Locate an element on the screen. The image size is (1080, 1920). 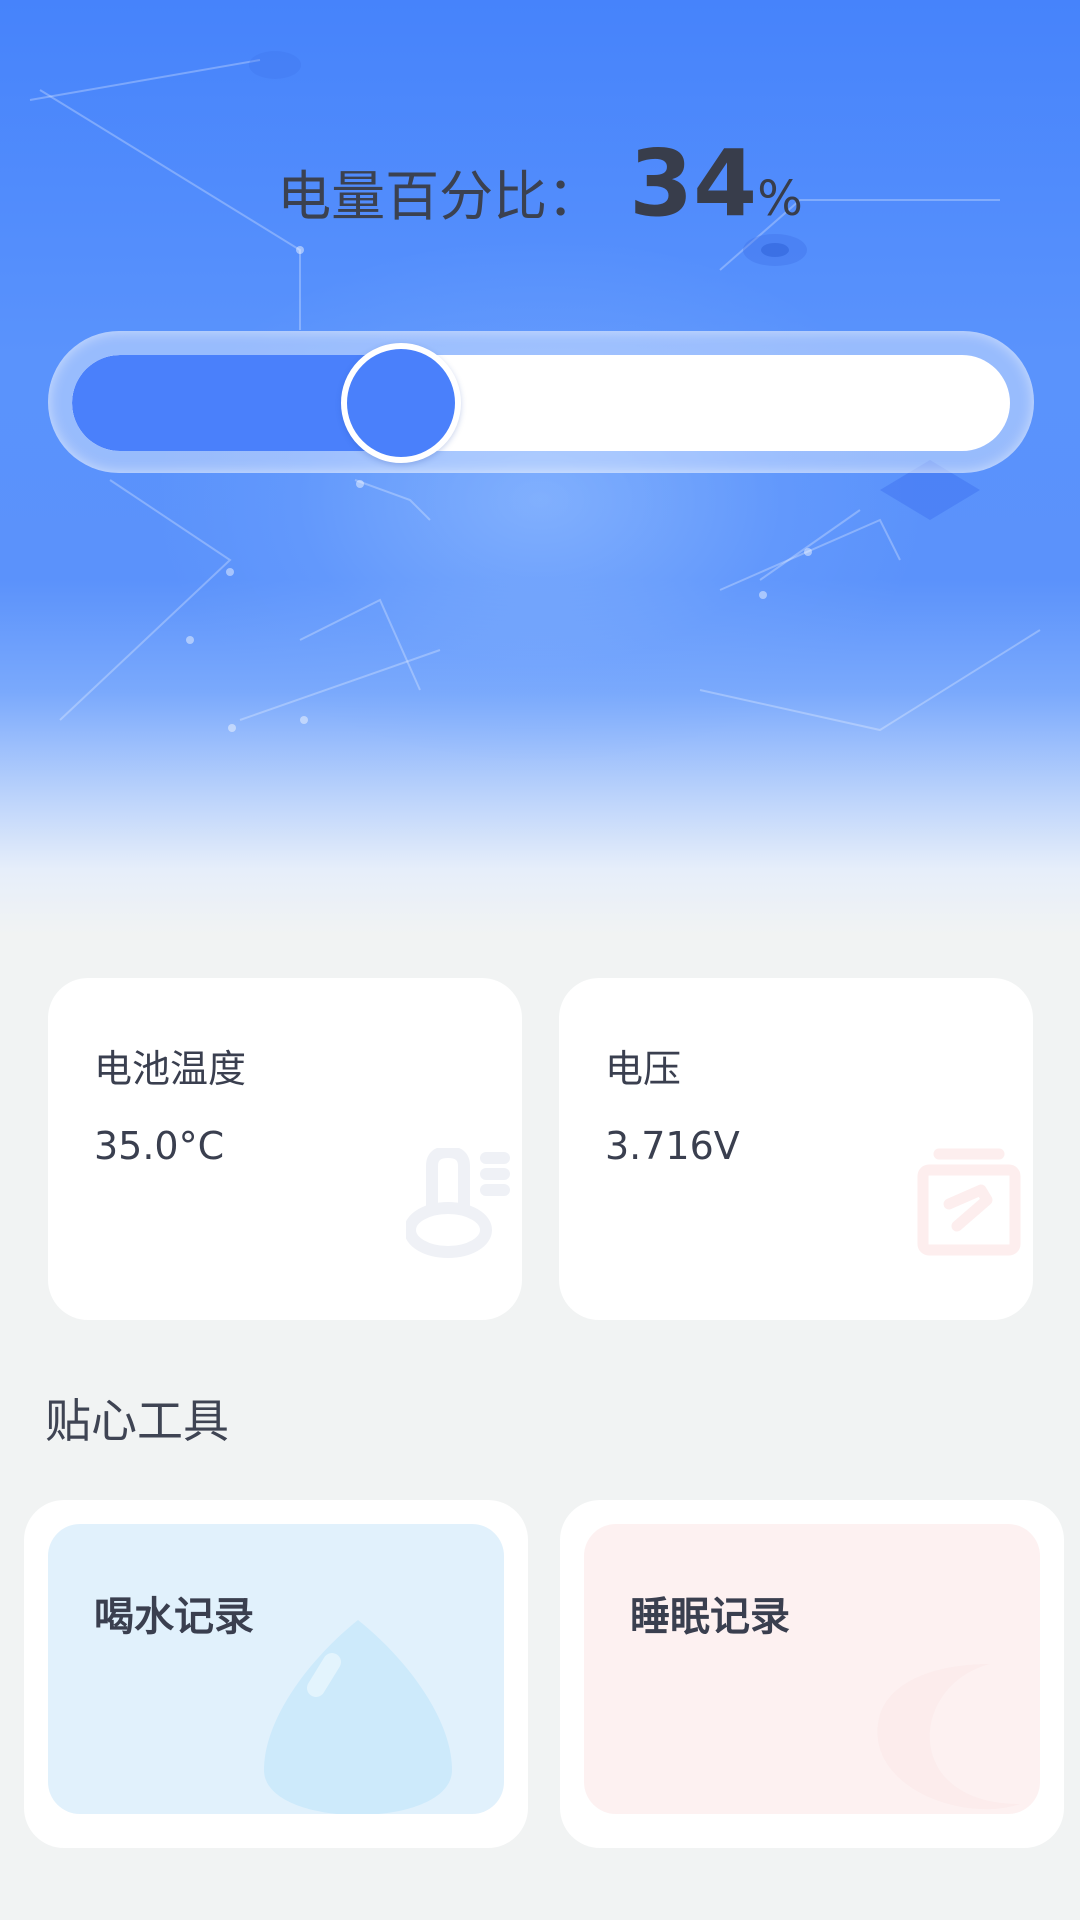
sleep-record-card: 睡眠记录 is located at coordinates (812, 1674).